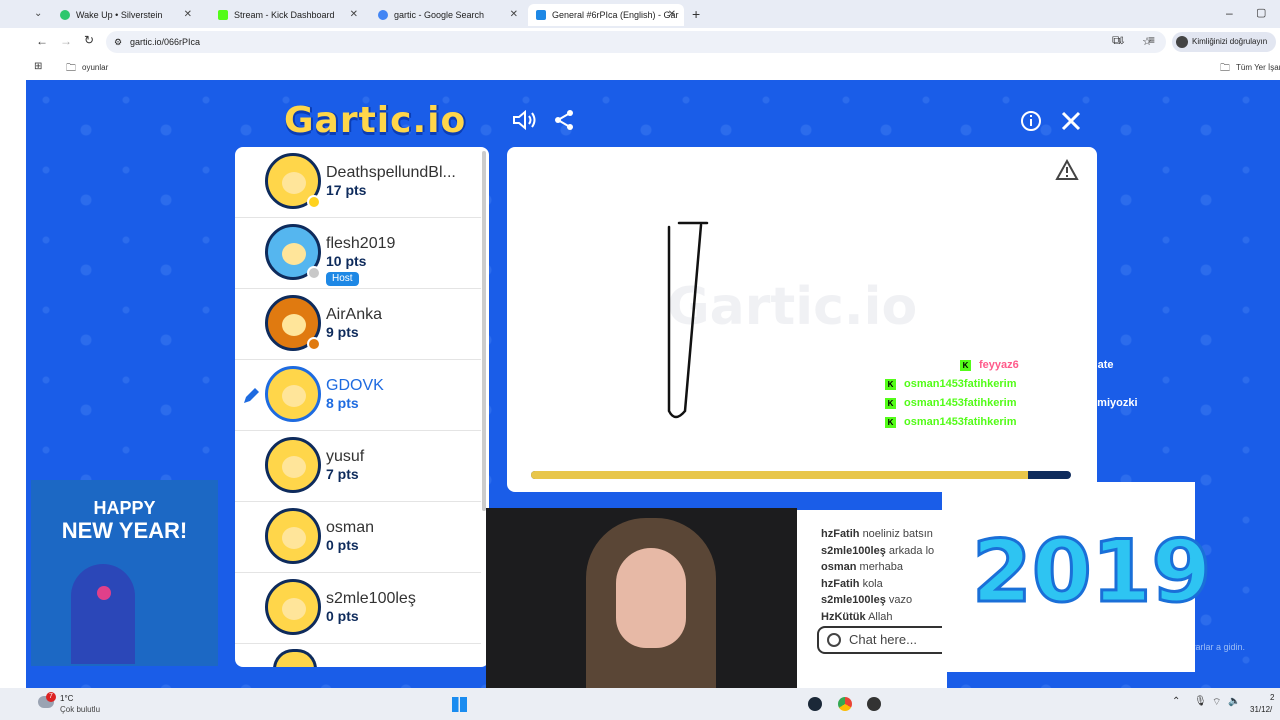  Describe the element at coordinates (1225, 68) in the screenshot. I see `folder-icon: 🗀` at that location.